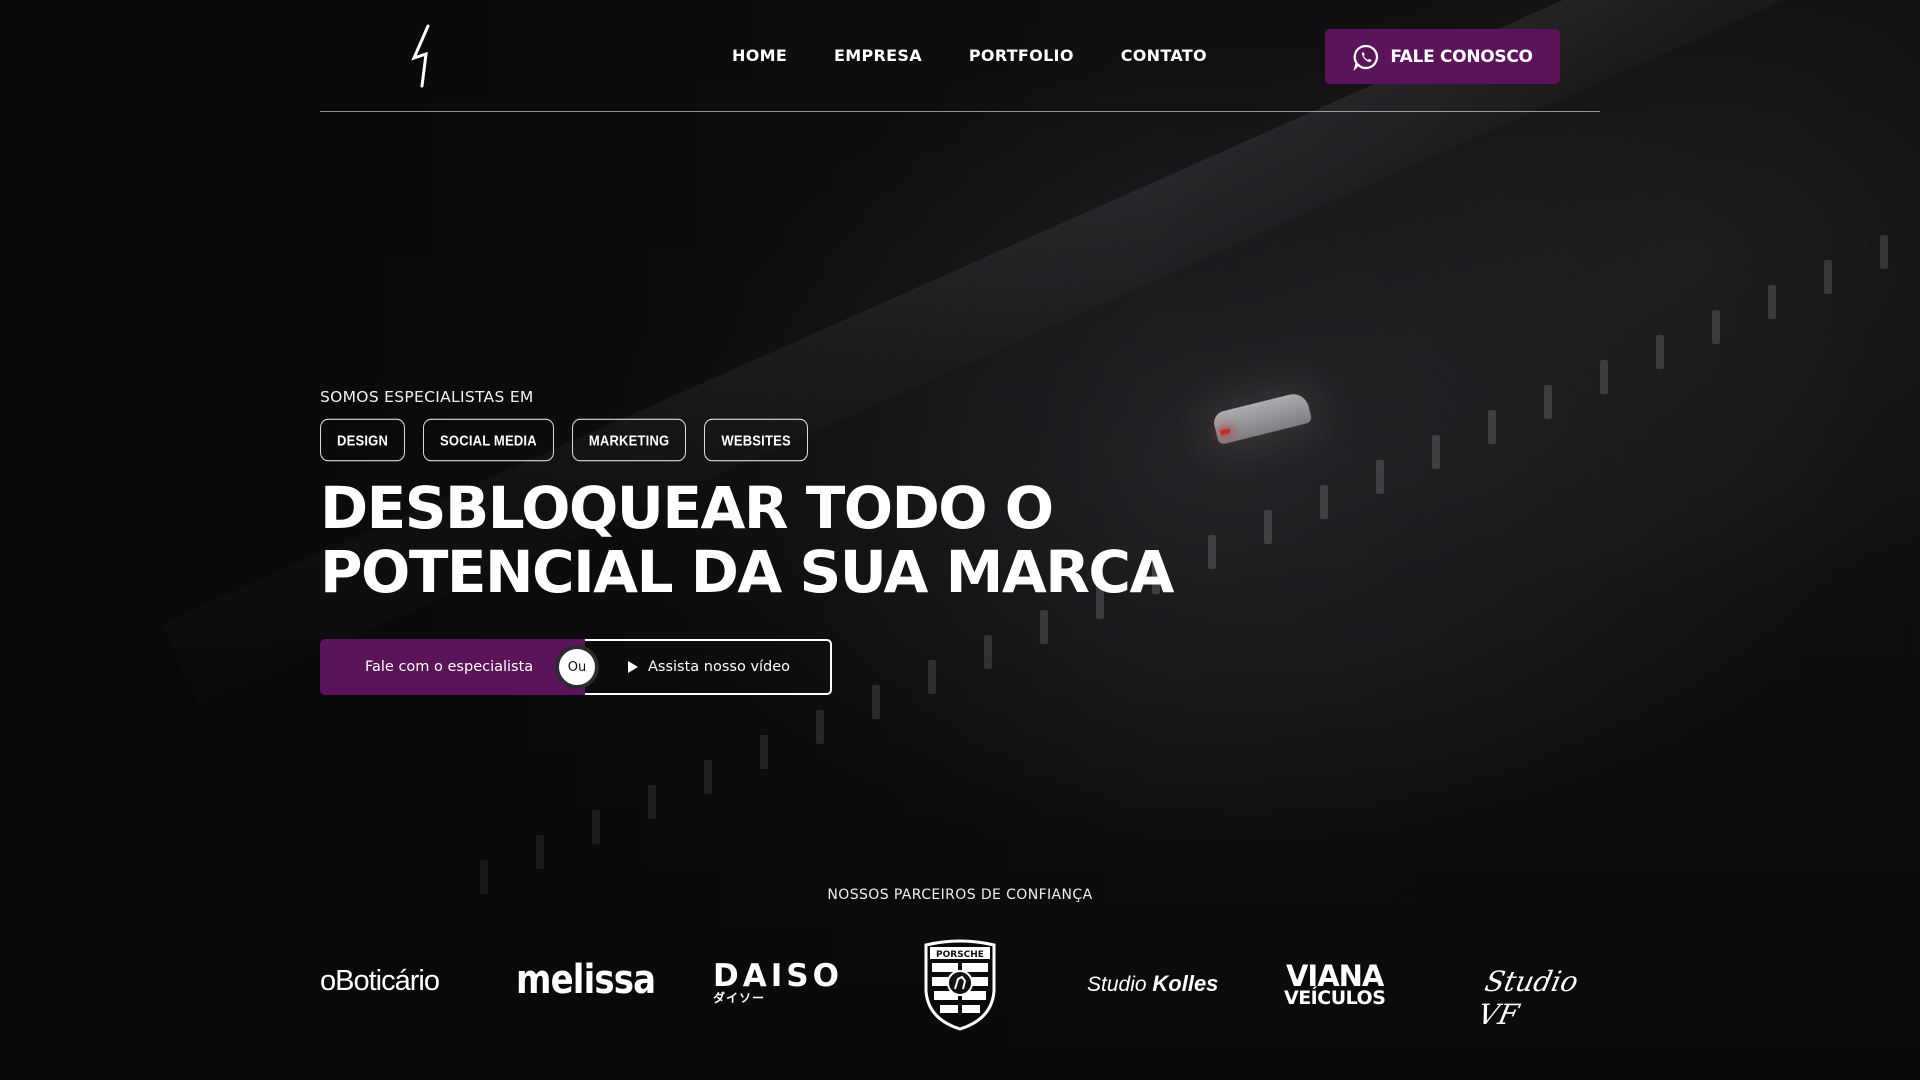 This screenshot has height=1080, width=1920. What do you see at coordinates (756, 440) in the screenshot?
I see `tag-websites: WEBSITES` at bounding box center [756, 440].